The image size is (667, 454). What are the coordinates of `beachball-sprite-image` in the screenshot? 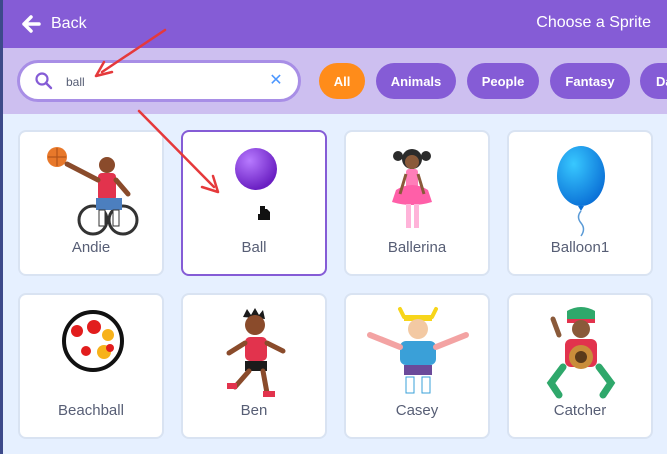 It's located at (93, 341).